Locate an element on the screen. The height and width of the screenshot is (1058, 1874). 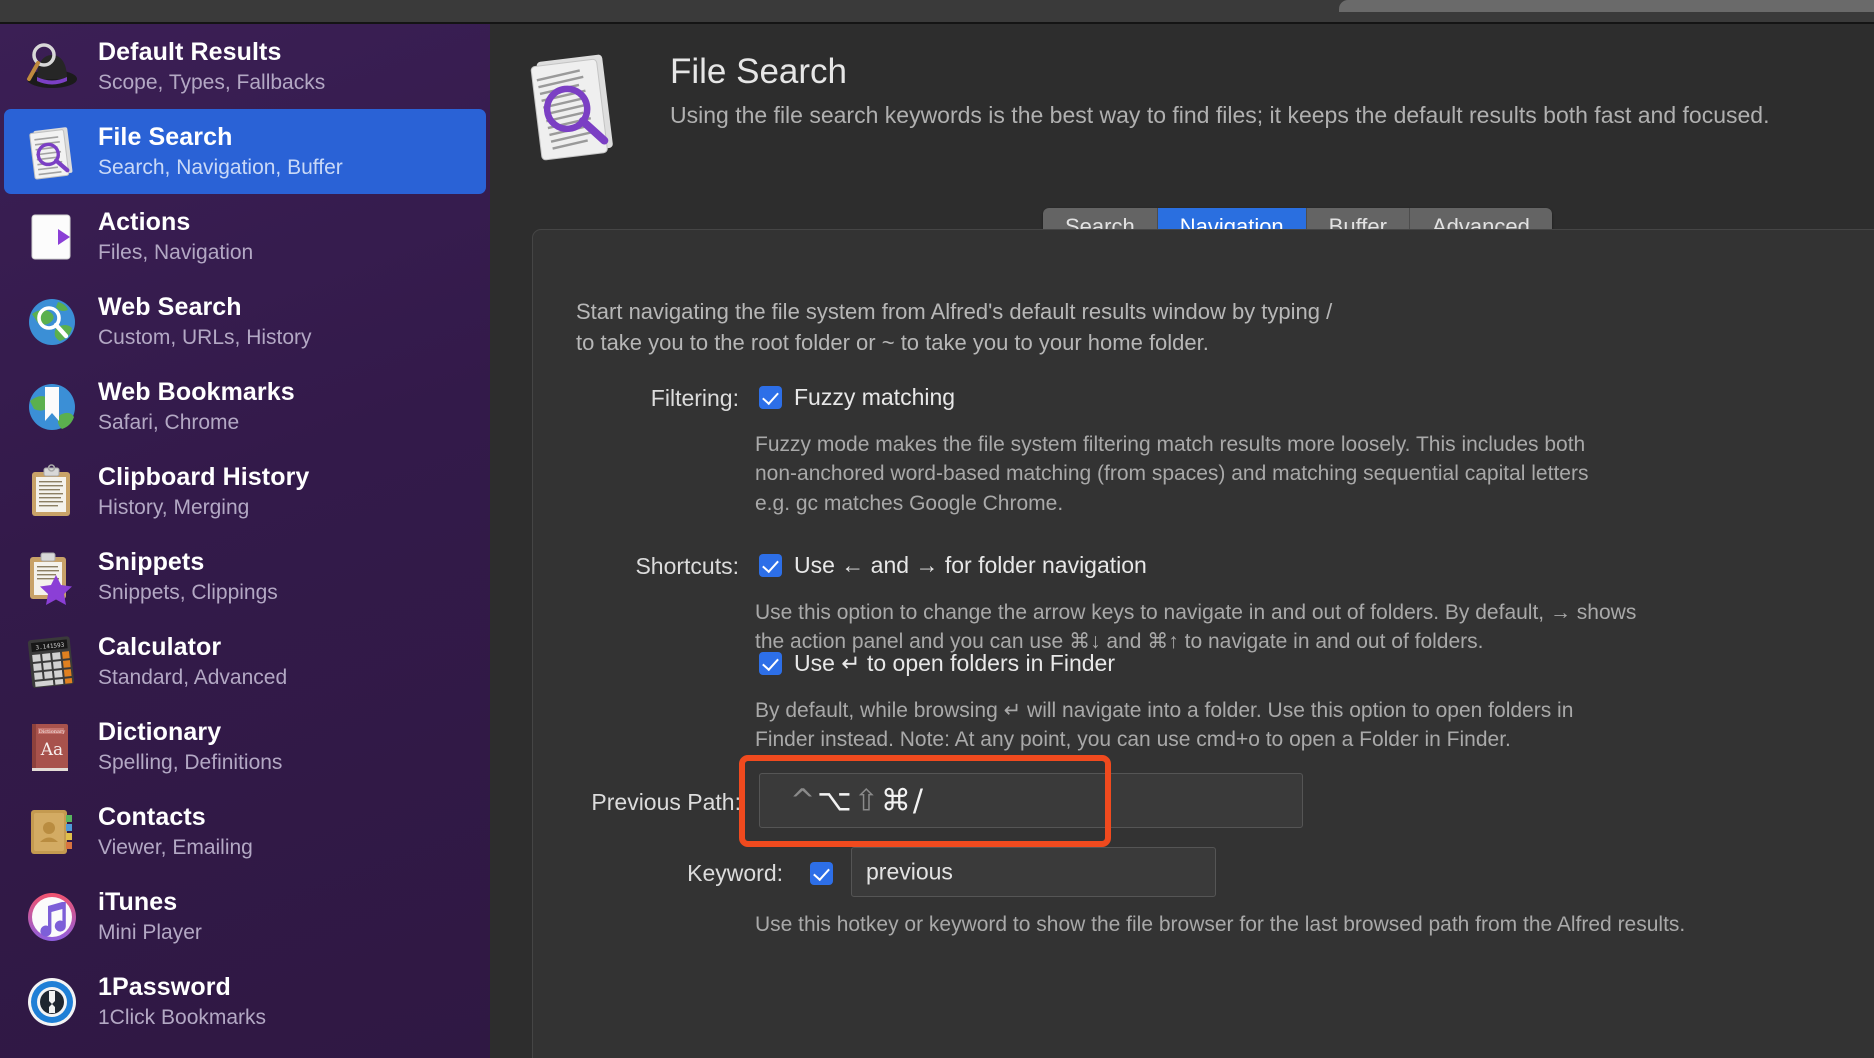
clipboard-icon is located at coordinates (52, 491).